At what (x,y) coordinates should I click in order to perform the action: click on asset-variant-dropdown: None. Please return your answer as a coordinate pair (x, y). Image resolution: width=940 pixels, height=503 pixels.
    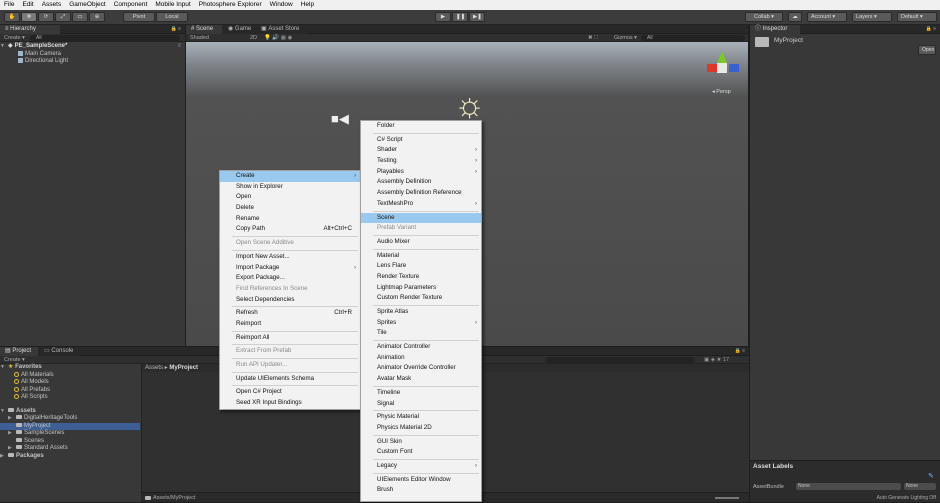
    Looking at the image, I should click on (920, 486).